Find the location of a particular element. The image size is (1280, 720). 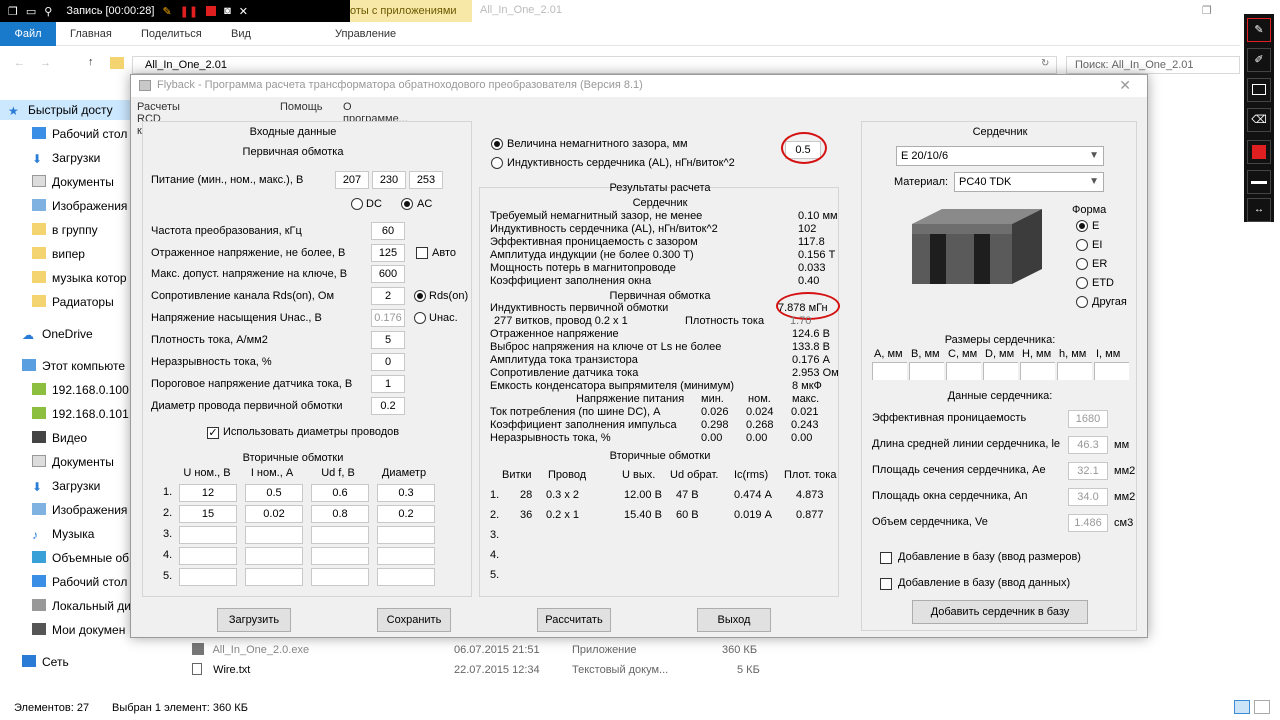

nav-documents: Документы is located at coordinates (57, 182).